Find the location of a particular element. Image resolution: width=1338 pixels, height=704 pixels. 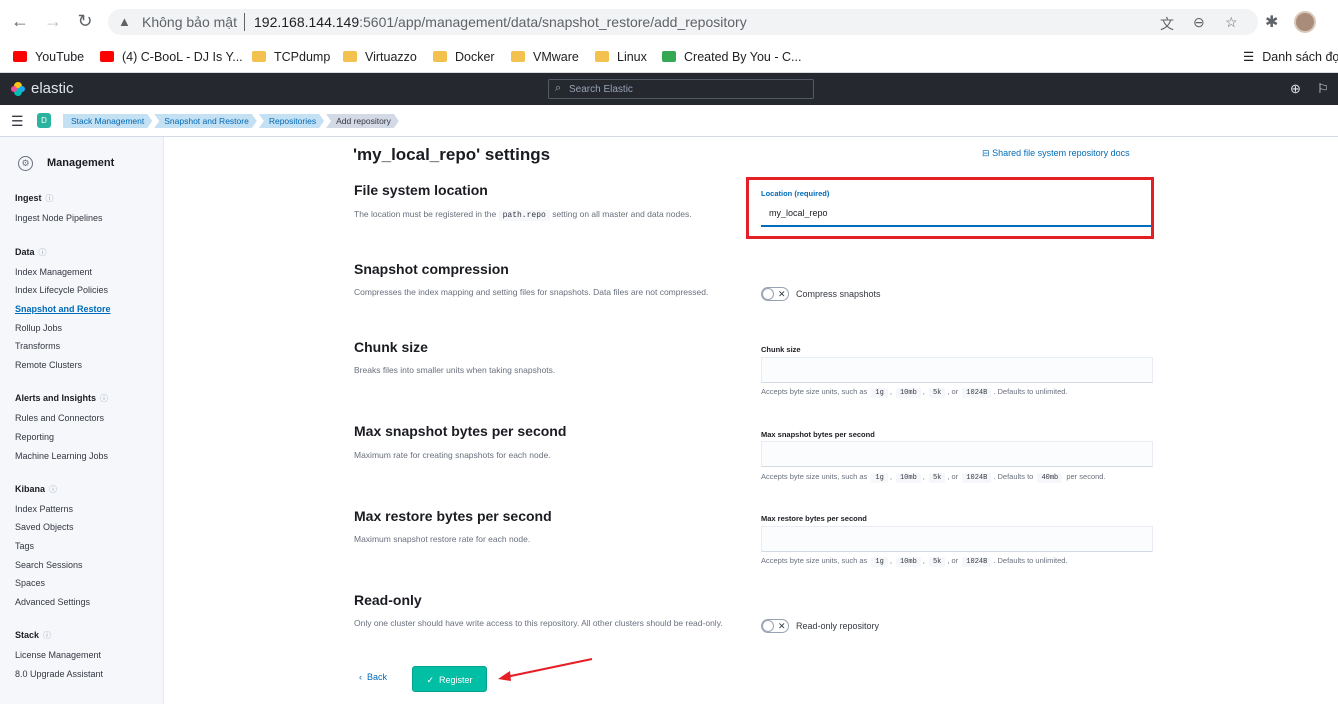

extensions-icon: ✱ is located at coordinates (1271, 22).